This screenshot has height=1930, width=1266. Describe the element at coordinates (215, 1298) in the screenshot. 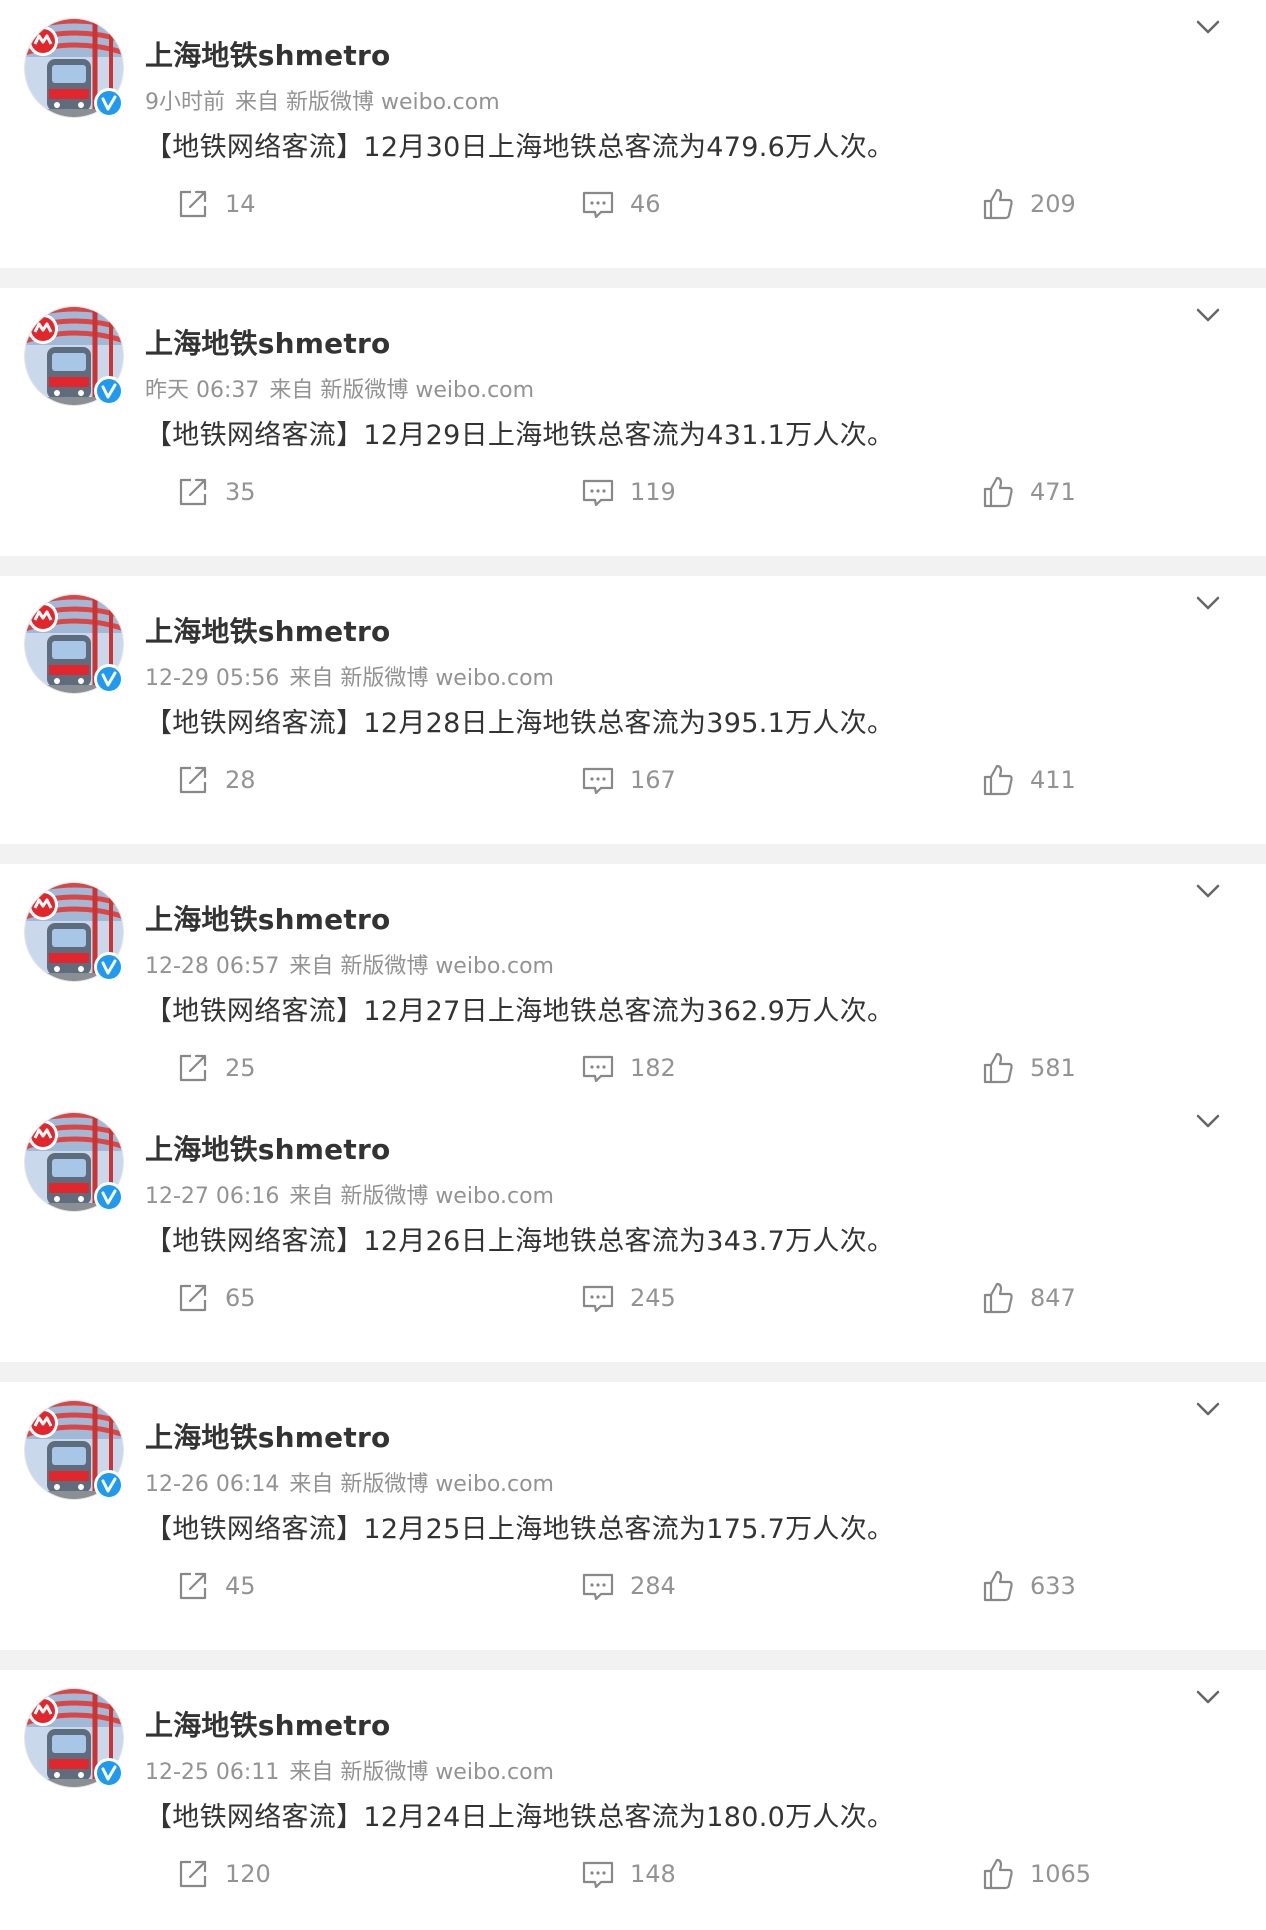

I see `repost-button: 65` at that location.